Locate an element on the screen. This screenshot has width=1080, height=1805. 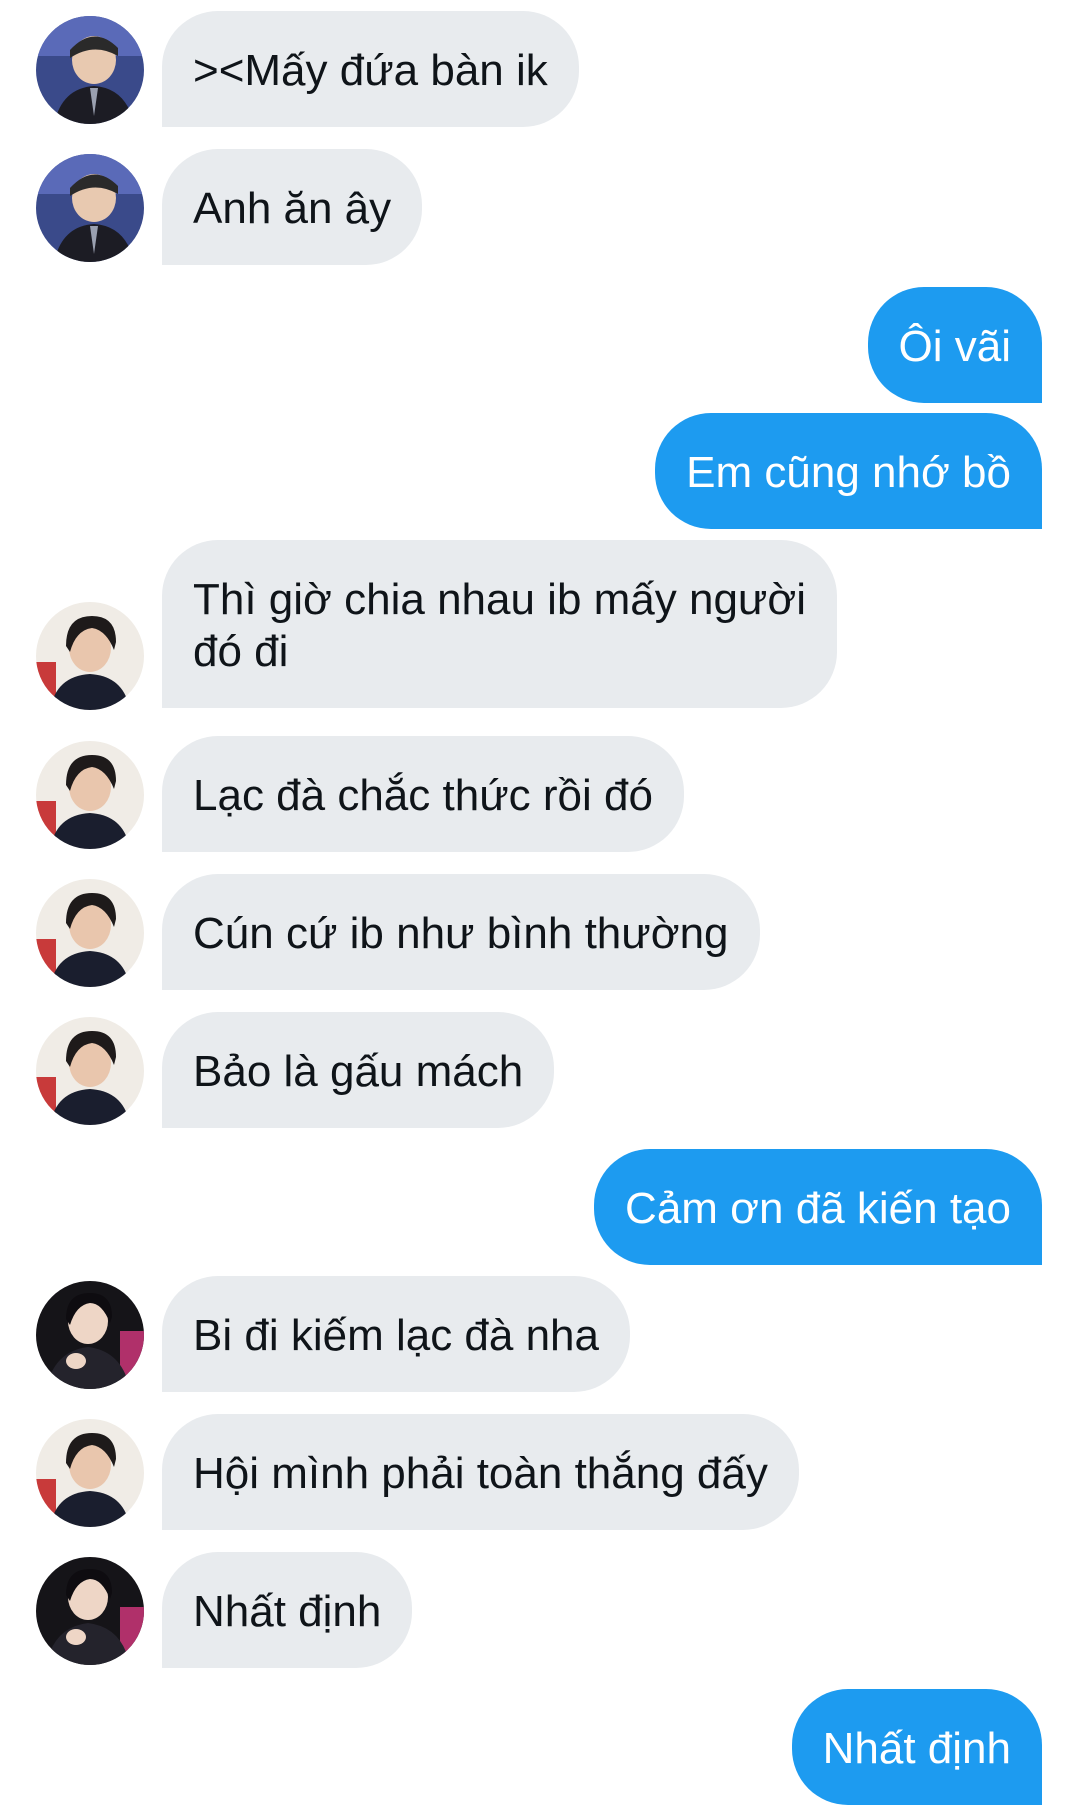
message-bubble: Cún cứ ib như bình thường is located at coordinates (461, 932).